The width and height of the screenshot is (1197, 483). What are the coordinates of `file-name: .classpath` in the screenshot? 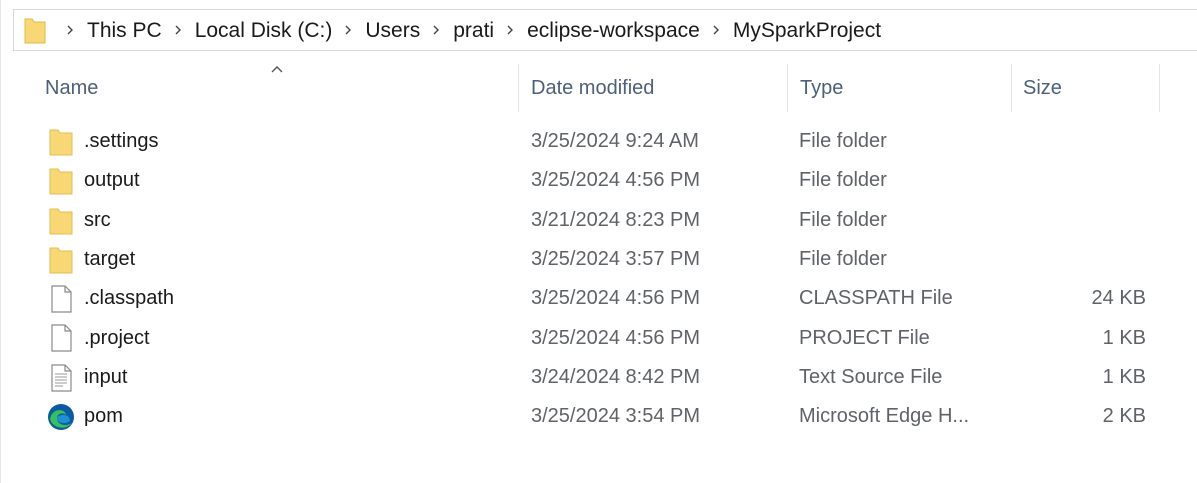 It's located at (129, 298).